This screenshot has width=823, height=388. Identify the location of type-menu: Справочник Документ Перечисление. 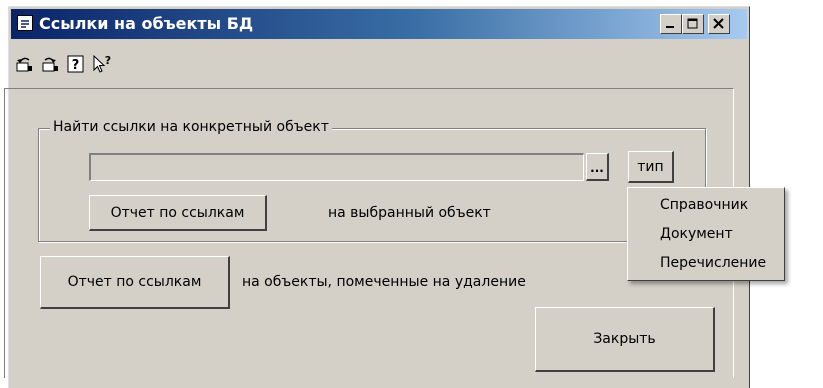
(706, 234).